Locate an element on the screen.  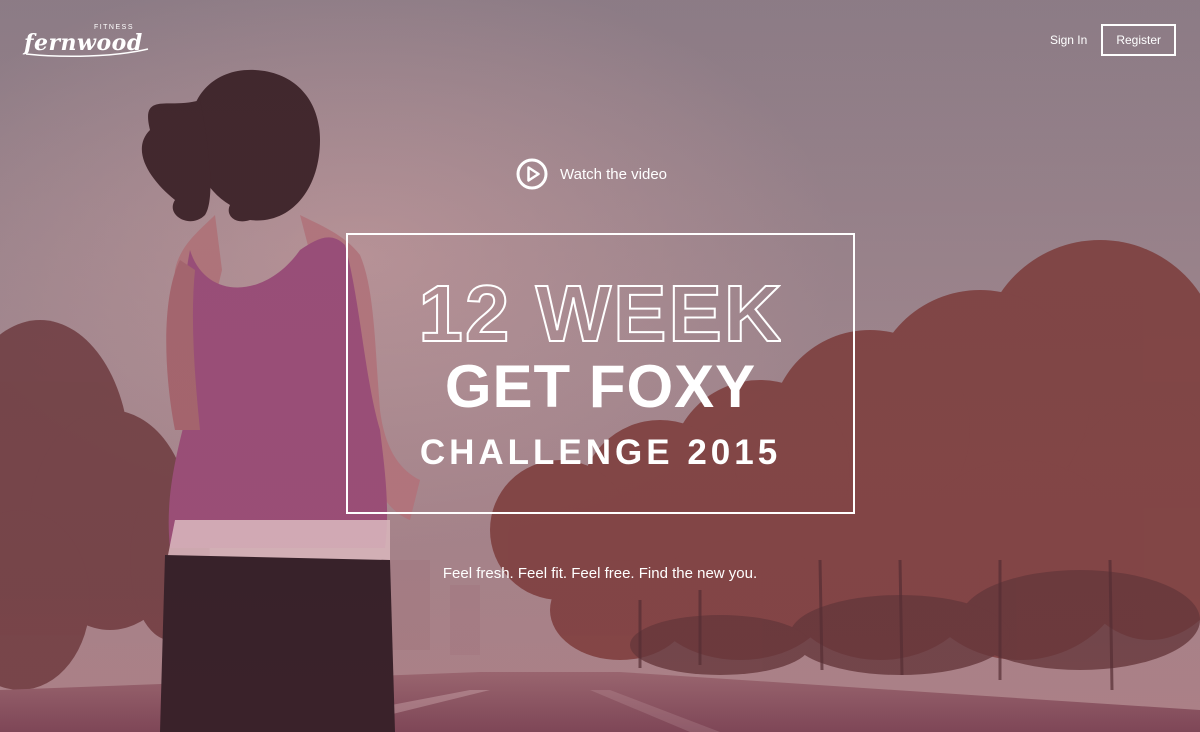
watch-video-link: Watch the video is located at coordinates (591, 174).